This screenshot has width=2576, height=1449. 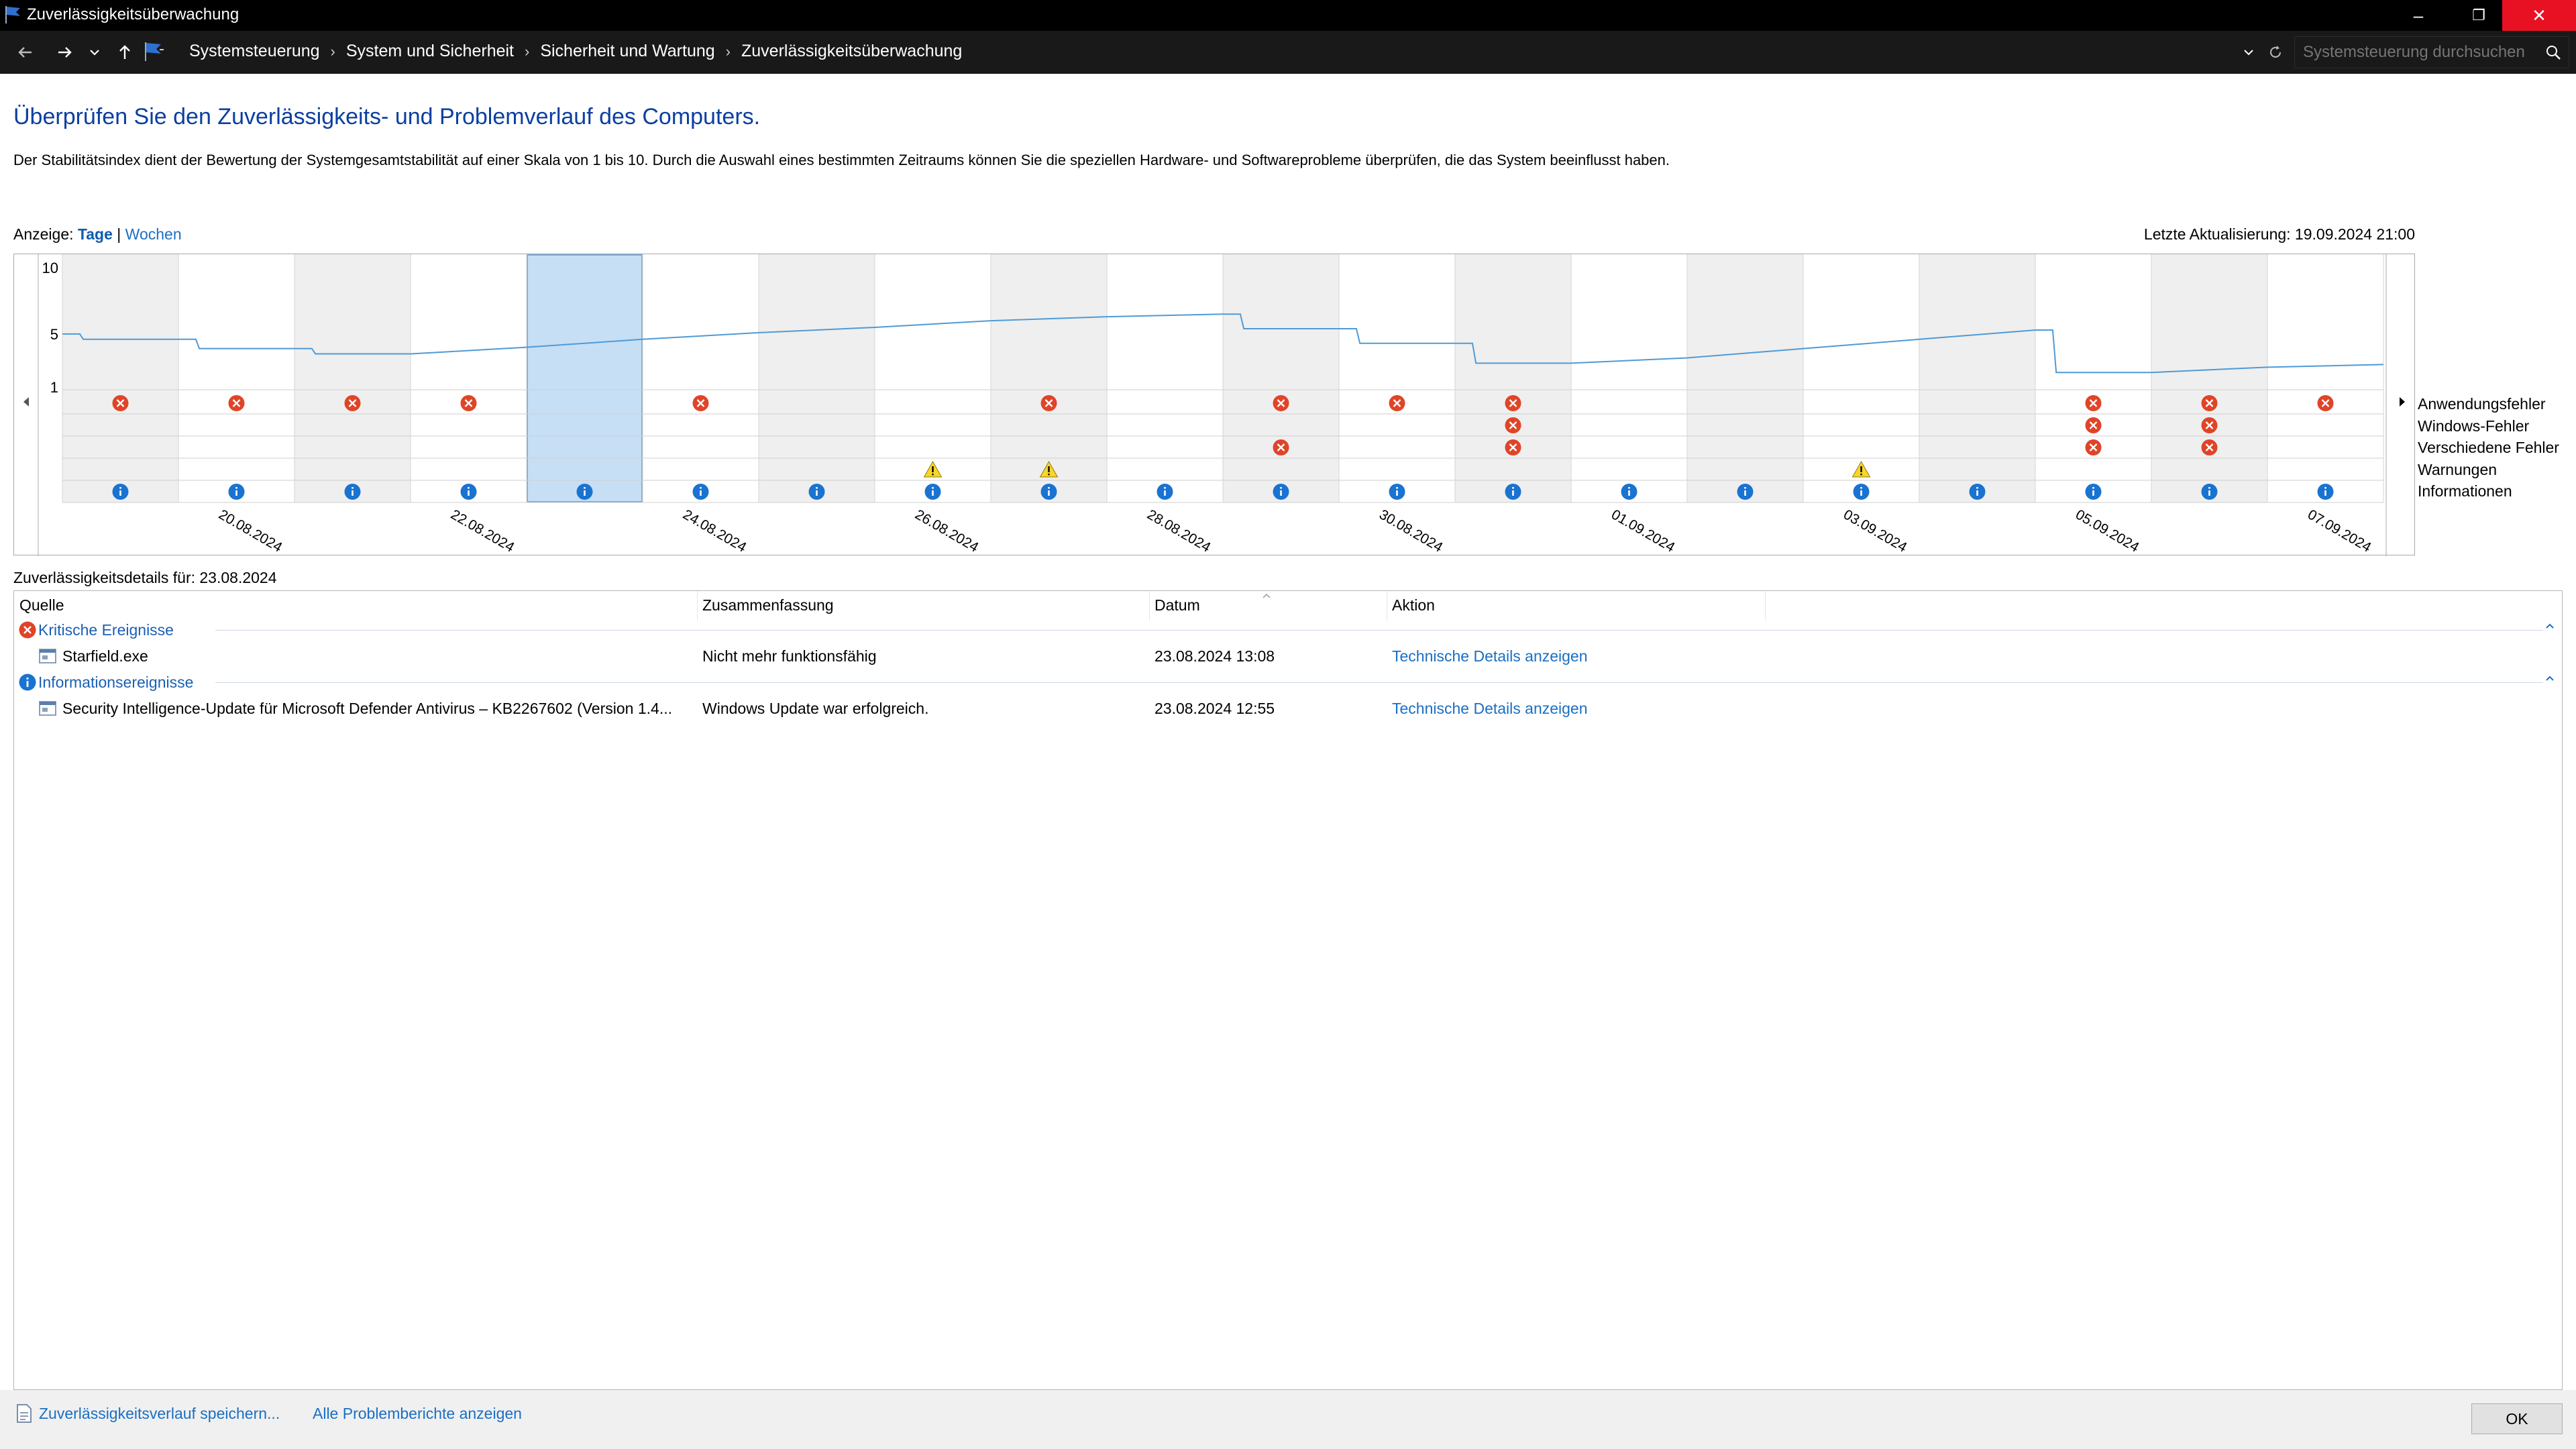 What do you see at coordinates (2279, 234) in the screenshot?
I see `last-update: Letzte Aktualisierung: 19.09.2024 21:00` at bounding box center [2279, 234].